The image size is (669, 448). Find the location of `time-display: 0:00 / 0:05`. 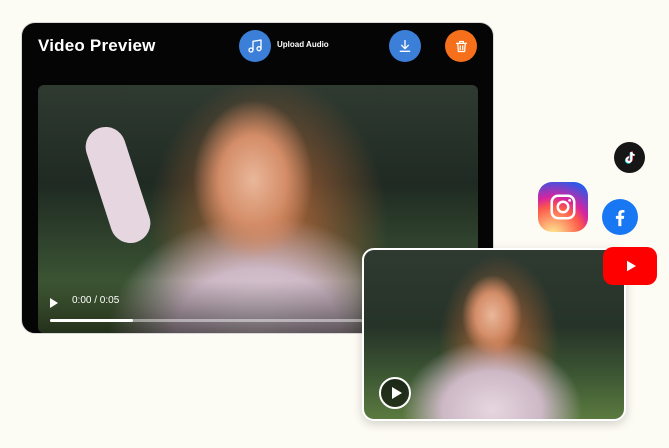

time-display: 0:00 / 0:05 is located at coordinates (96, 300).